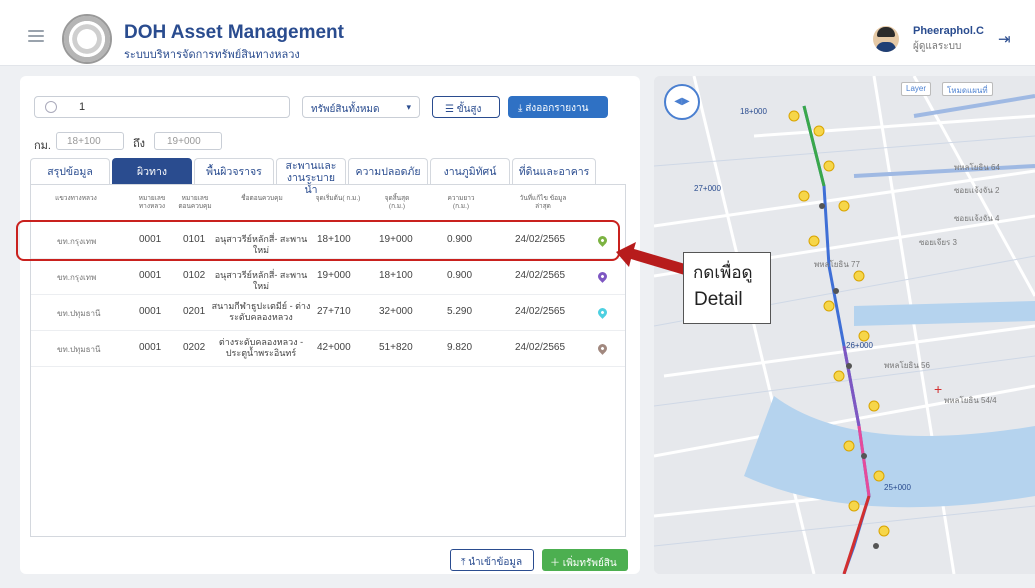 The height and width of the screenshot is (588, 1035). I want to click on map-pan-control: ◀▶, so click(682, 102).